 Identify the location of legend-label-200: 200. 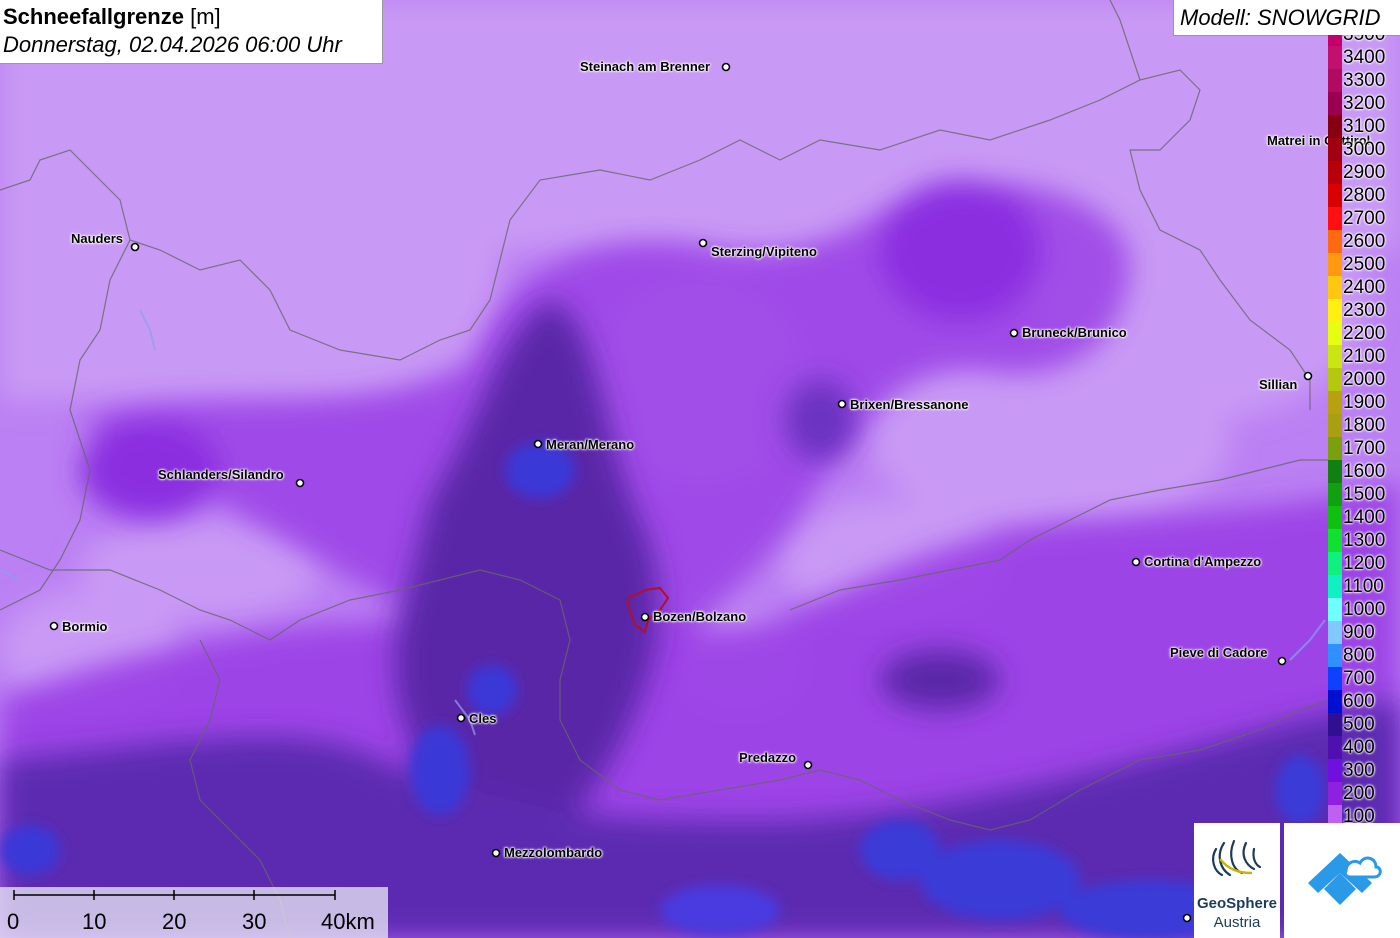
(1359, 793).